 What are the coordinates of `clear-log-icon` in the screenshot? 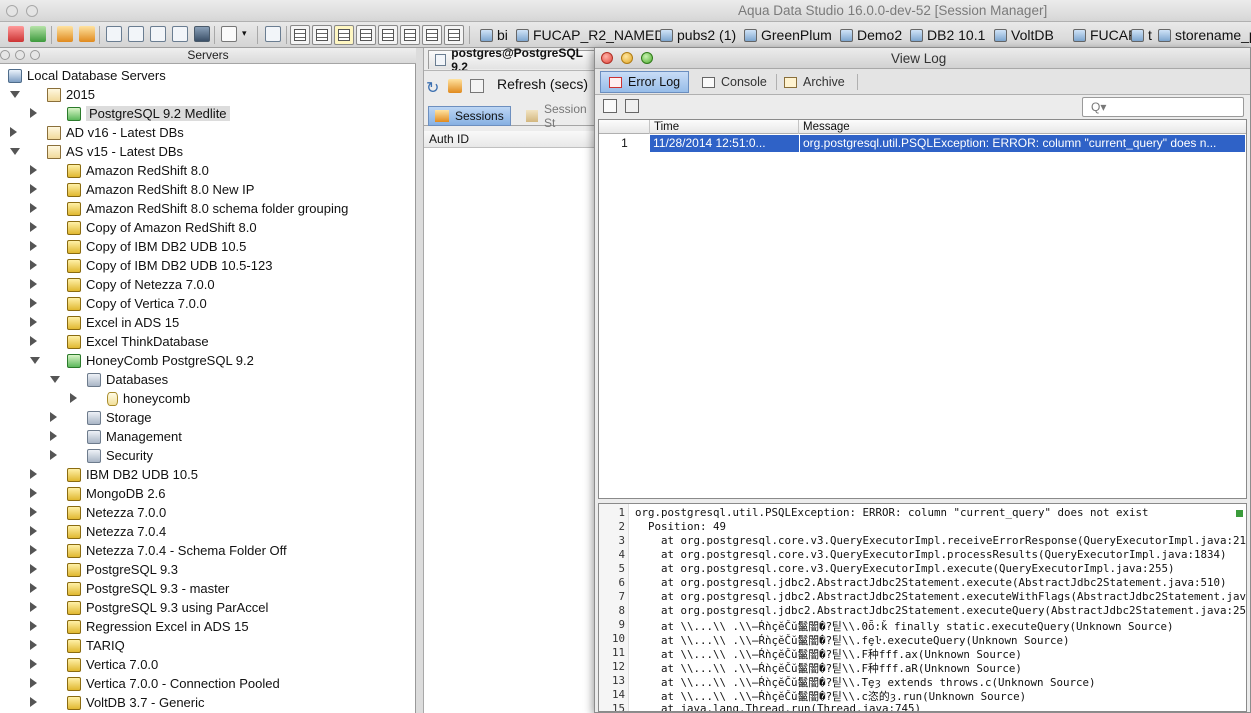 It's located at (610, 106).